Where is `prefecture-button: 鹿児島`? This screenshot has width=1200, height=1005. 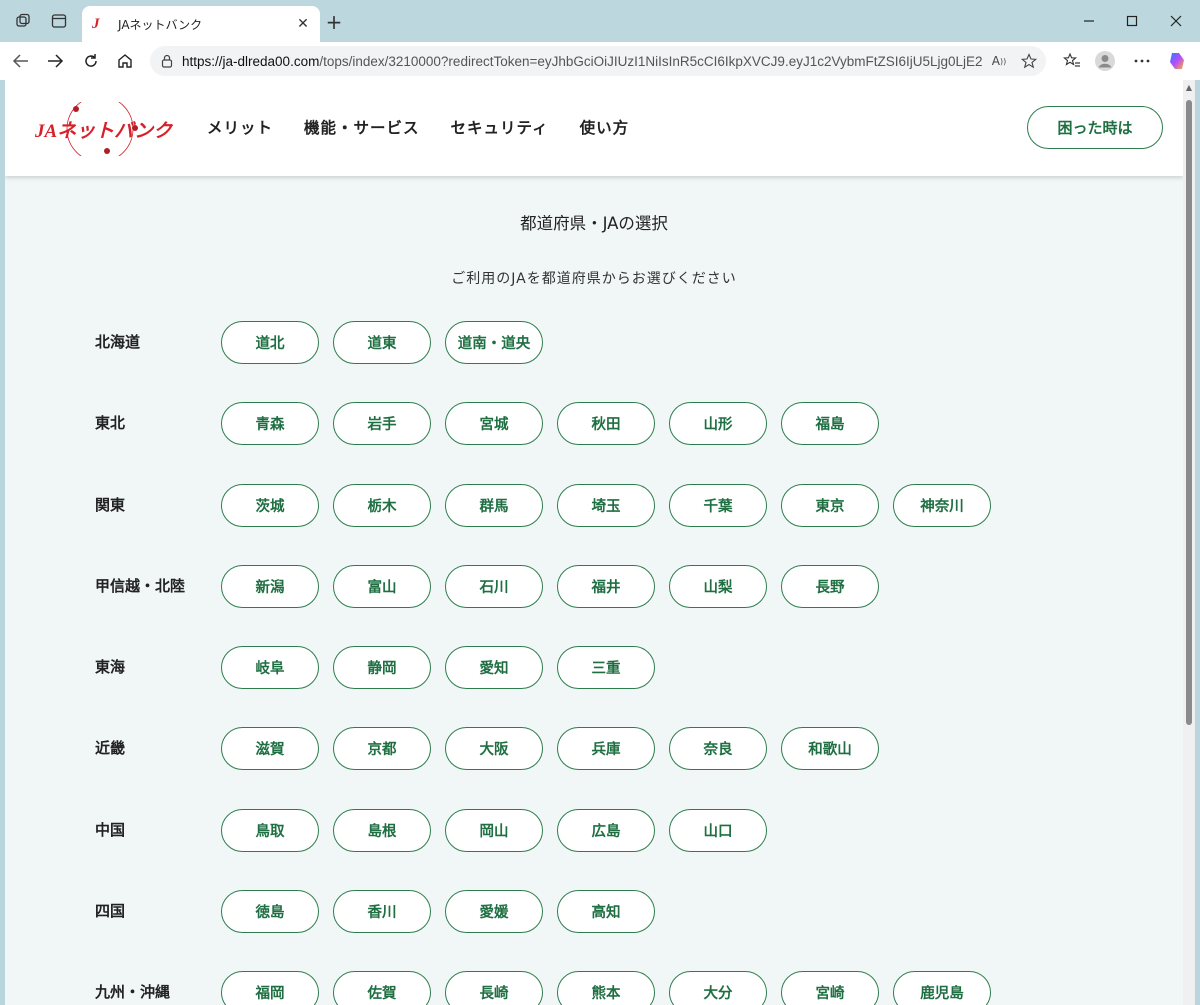 prefecture-button: 鹿児島 is located at coordinates (942, 988).